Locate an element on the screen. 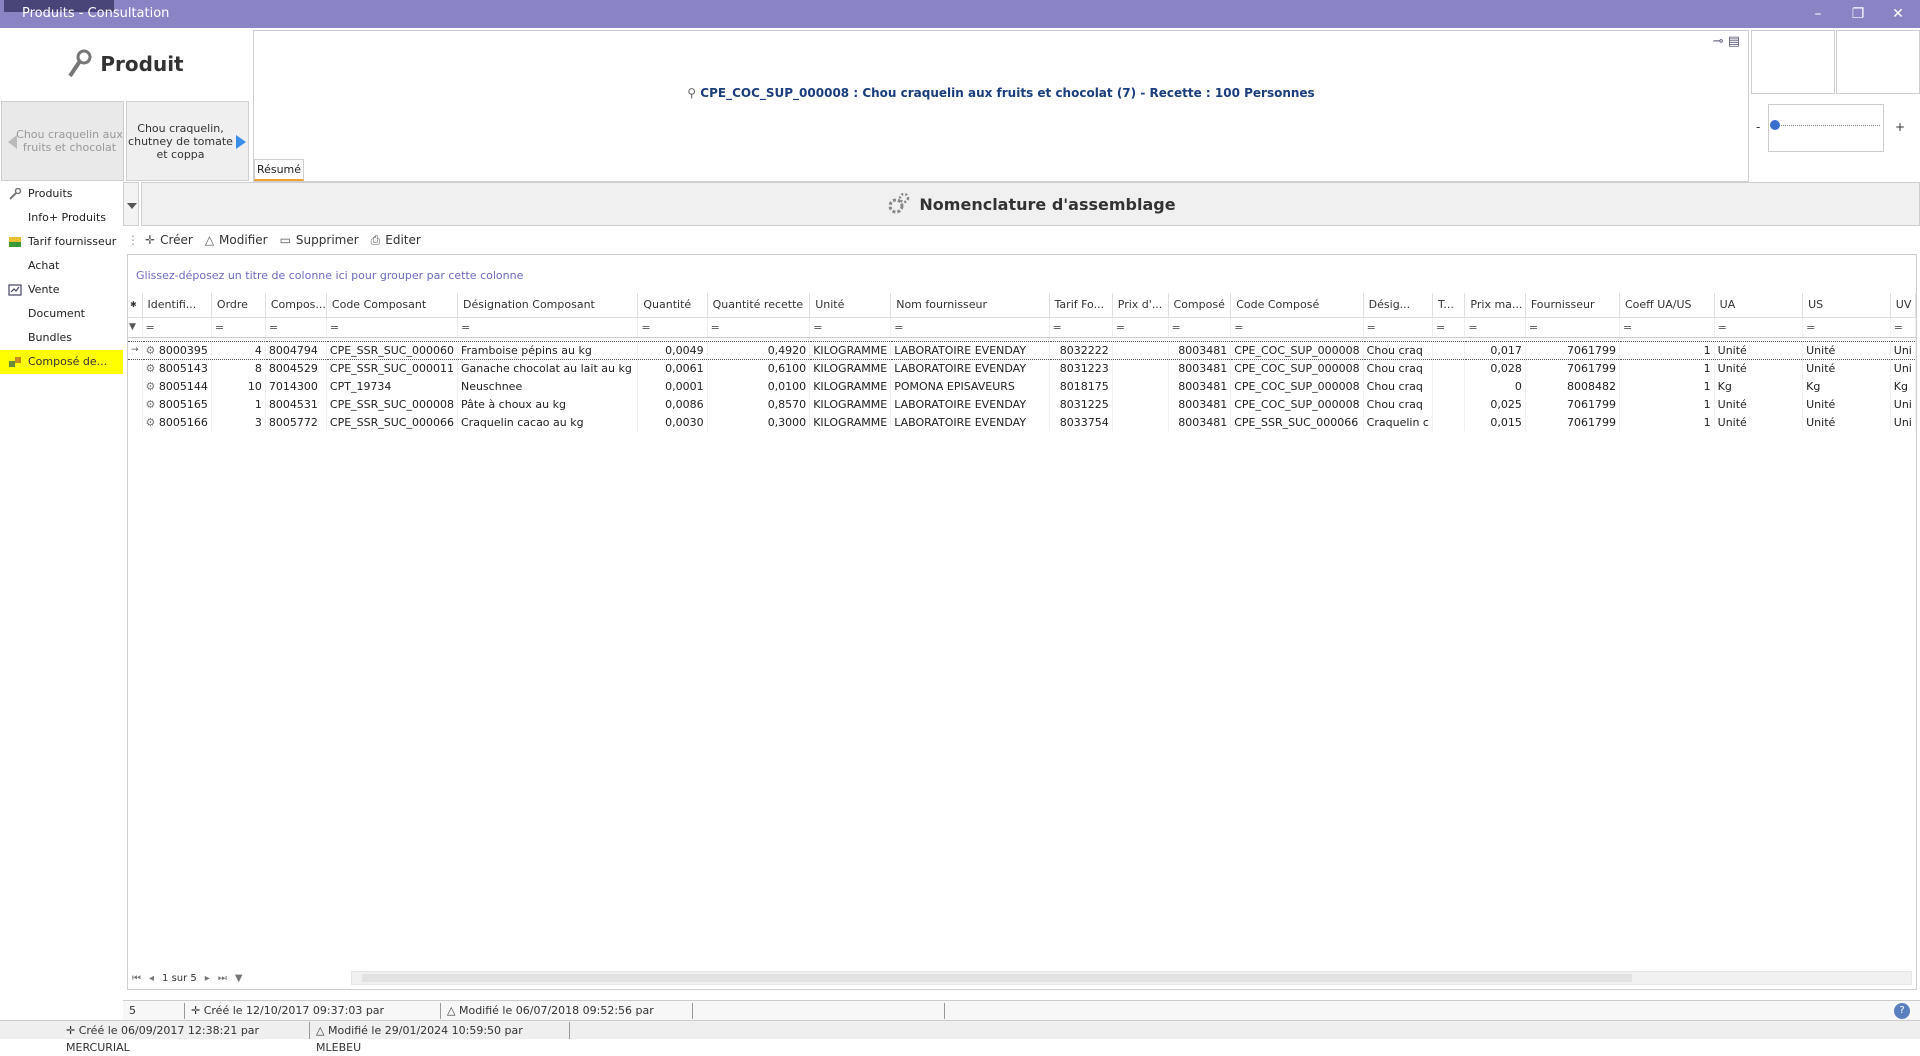  table-cell: 8004529 is located at coordinates (296, 368).